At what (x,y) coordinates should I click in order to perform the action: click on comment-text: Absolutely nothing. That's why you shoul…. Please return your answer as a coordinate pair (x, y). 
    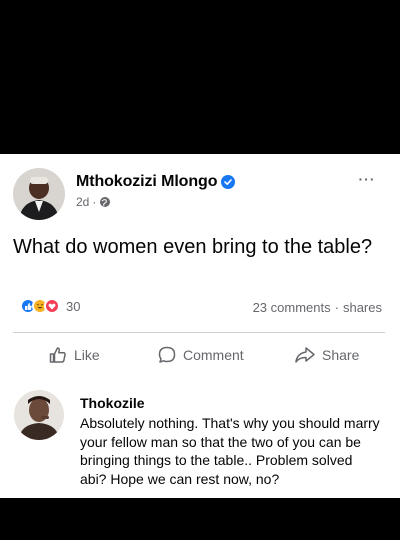
    Looking at the image, I should click on (230, 451).